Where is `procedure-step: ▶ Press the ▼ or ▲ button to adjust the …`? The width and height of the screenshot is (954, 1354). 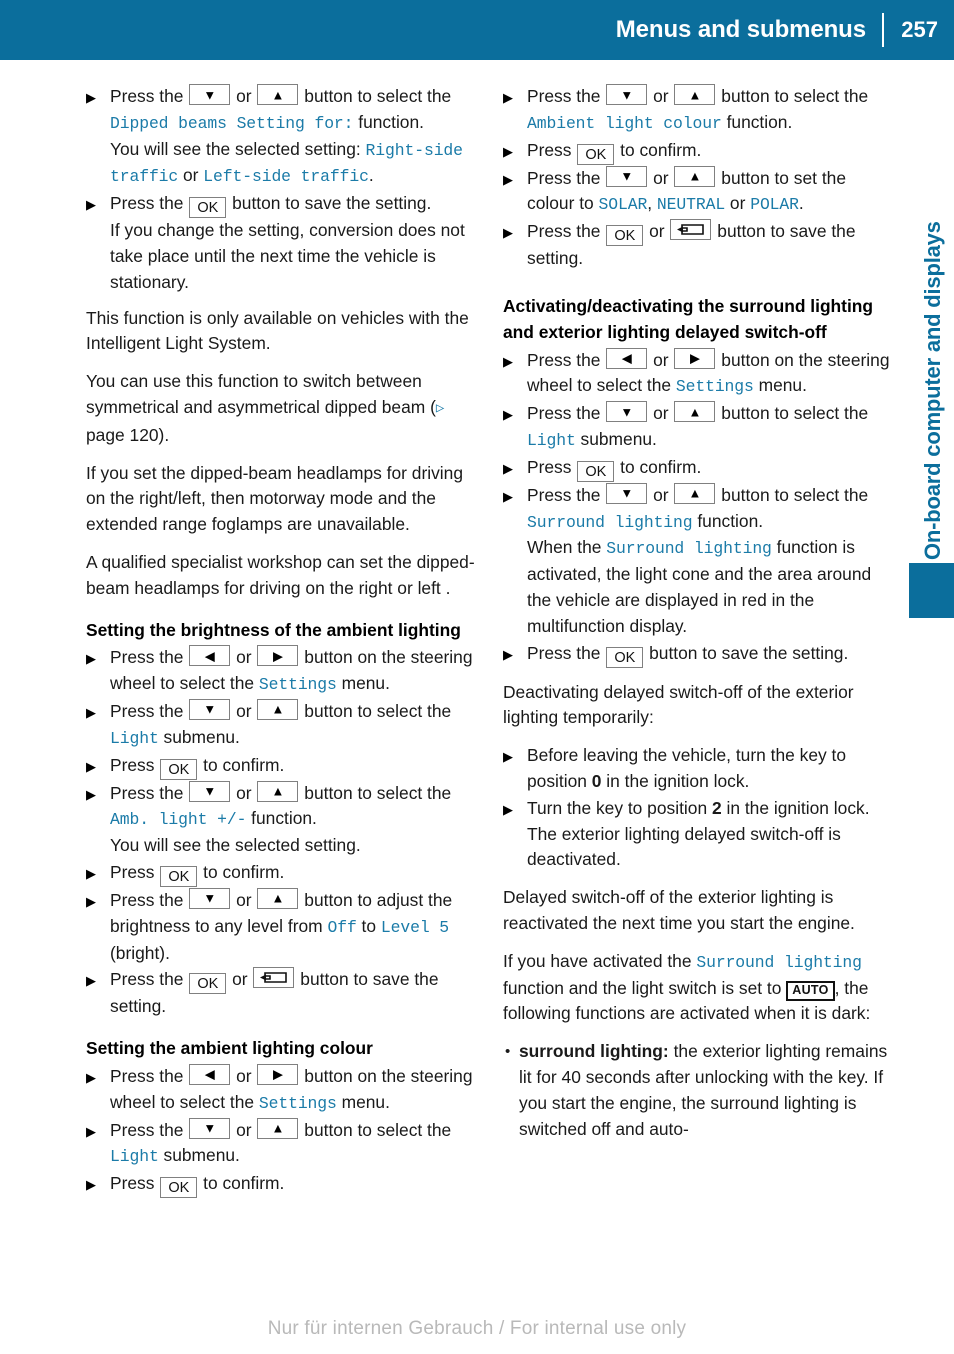 procedure-step: ▶ Press the ▼ or ▲ button to adjust the … is located at coordinates (282, 926).